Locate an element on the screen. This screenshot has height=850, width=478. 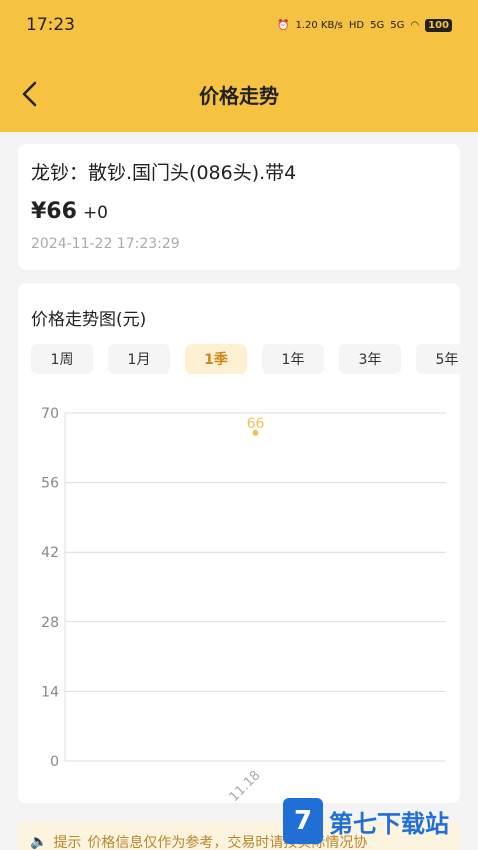
period-selector: 1周 1月 1季 1年 3年 5年 is located at coordinates (245, 359).